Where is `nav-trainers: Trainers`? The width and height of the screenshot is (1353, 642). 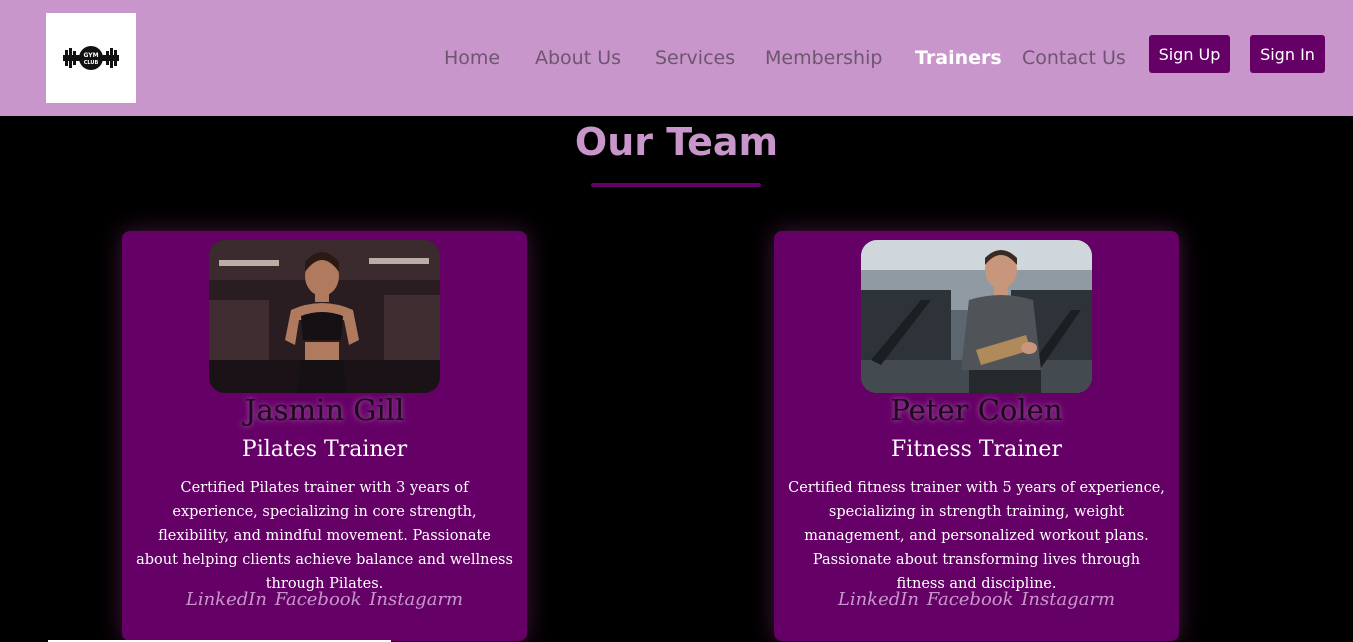 nav-trainers: Trainers is located at coordinates (958, 58).